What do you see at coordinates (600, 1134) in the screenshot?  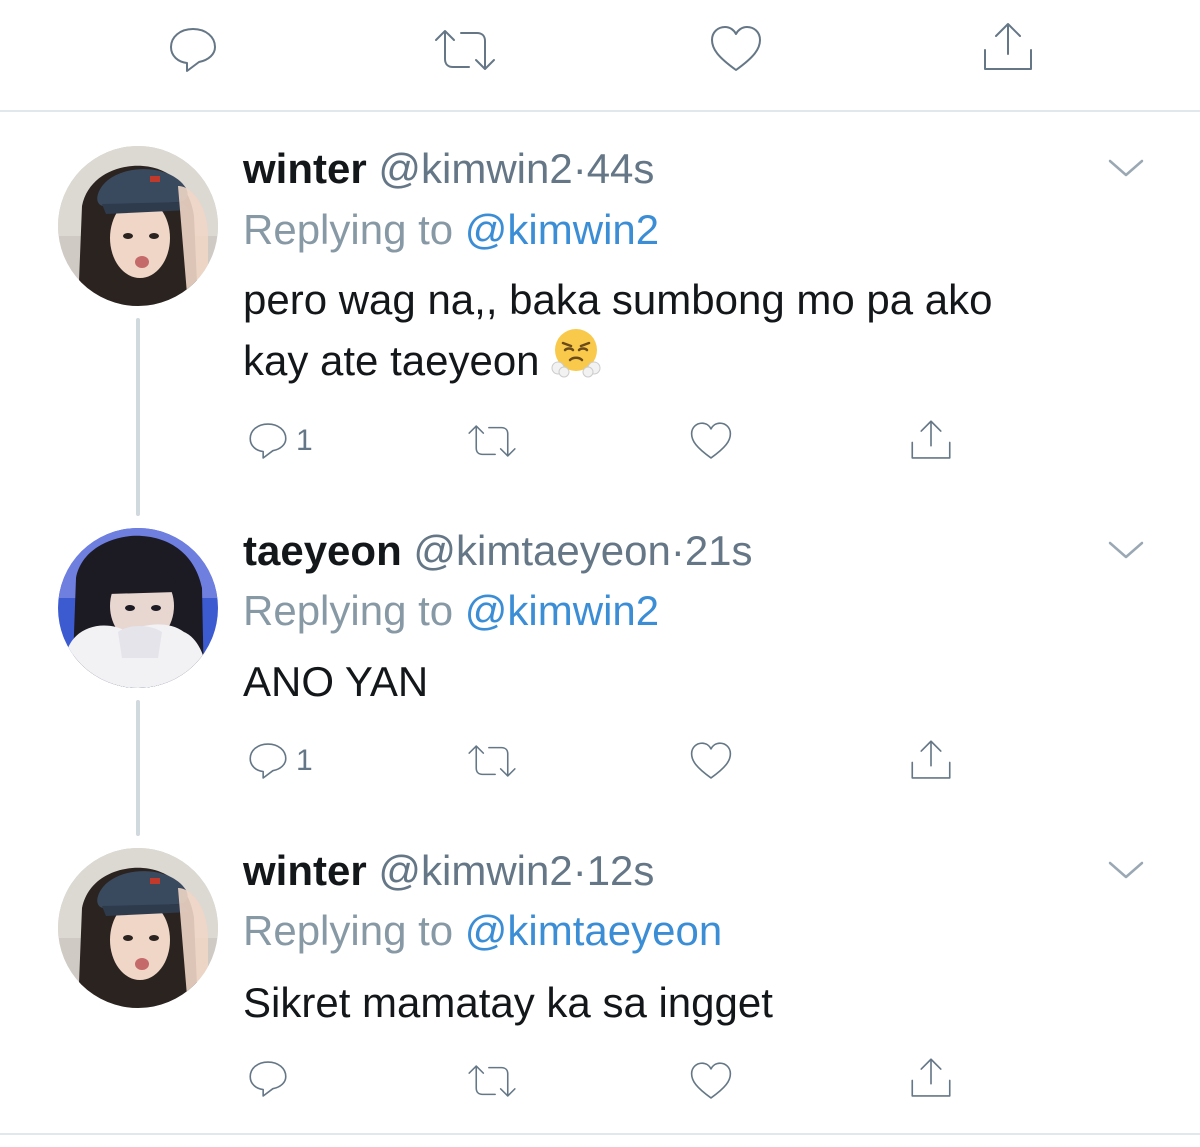 I see `bottom-divider` at bounding box center [600, 1134].